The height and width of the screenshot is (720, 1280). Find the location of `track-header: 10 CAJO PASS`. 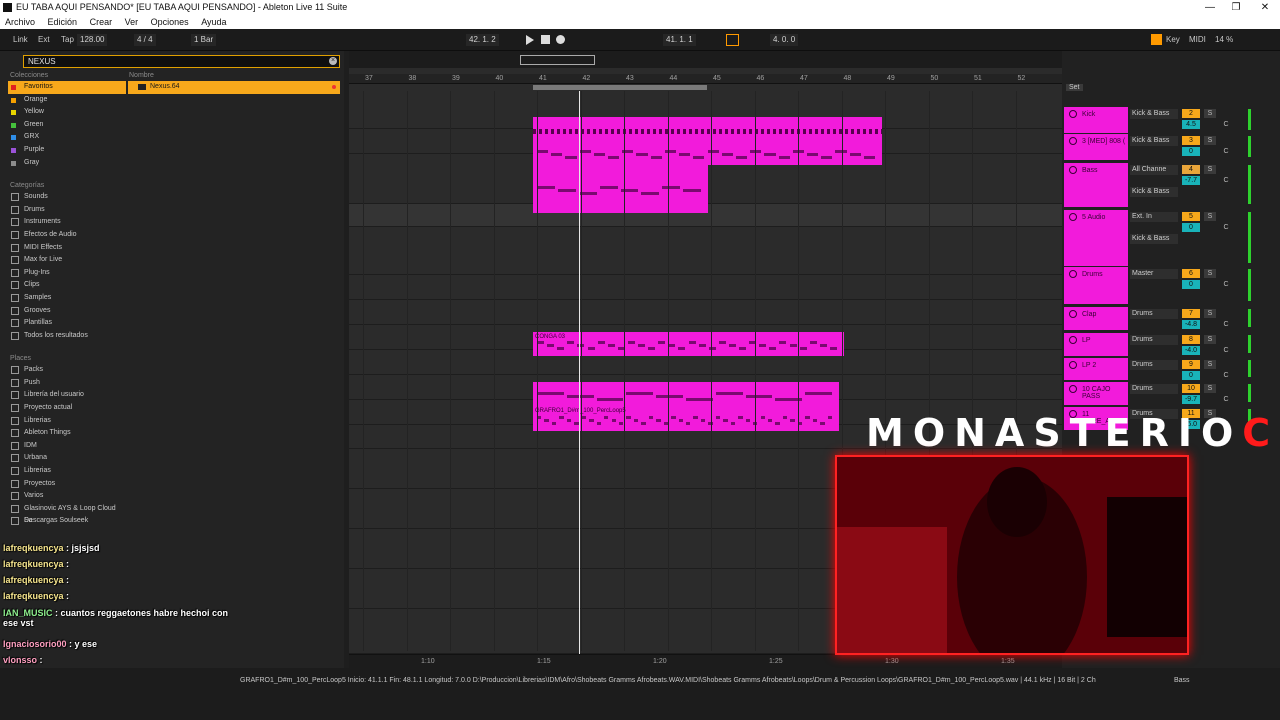

track-header: 10 CAJO PASS is located at coordinates (1096, 393).